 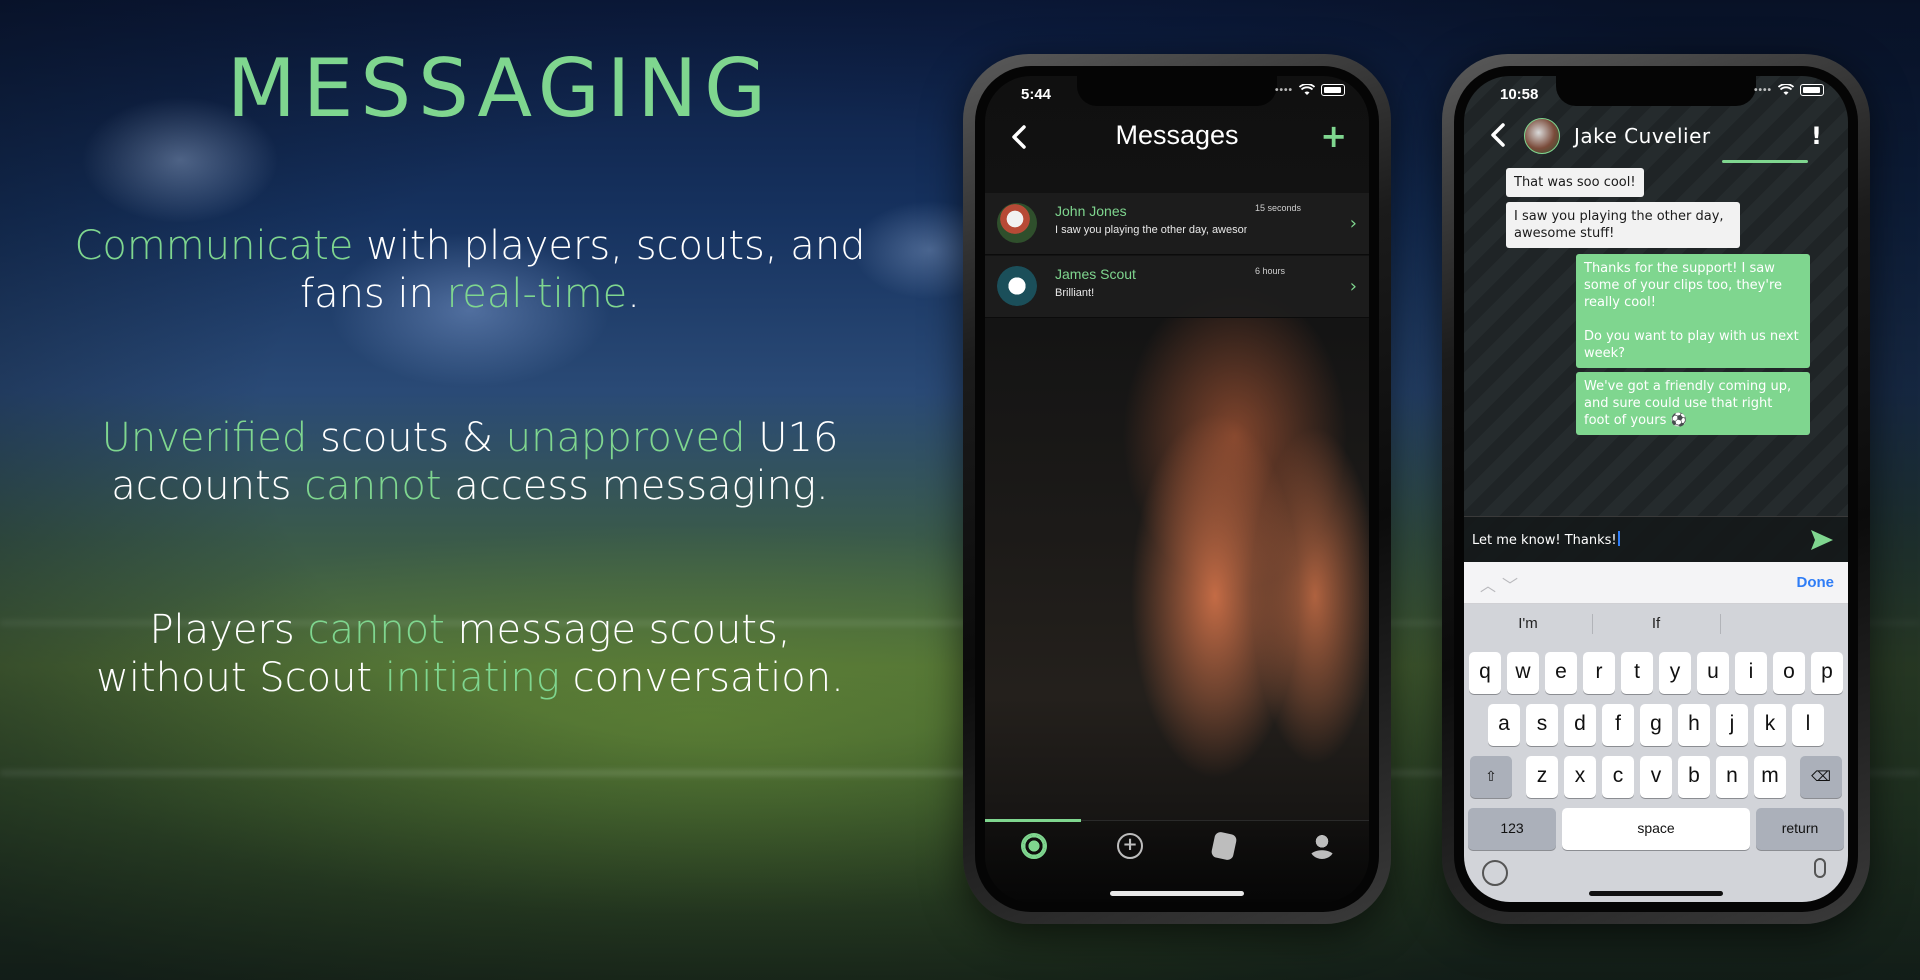 I want to click on text-caret, so click(x=1618, y=538).